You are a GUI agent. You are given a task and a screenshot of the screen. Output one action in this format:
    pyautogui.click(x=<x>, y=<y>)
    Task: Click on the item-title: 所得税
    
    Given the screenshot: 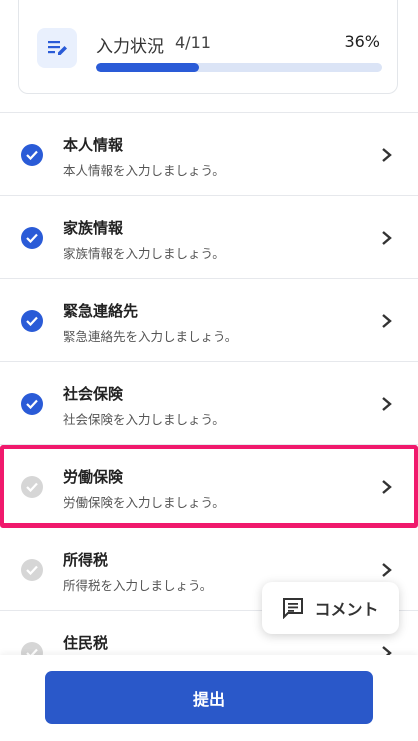 What is the action you would take?
    pyautogui.click(x=86, y=560)
    